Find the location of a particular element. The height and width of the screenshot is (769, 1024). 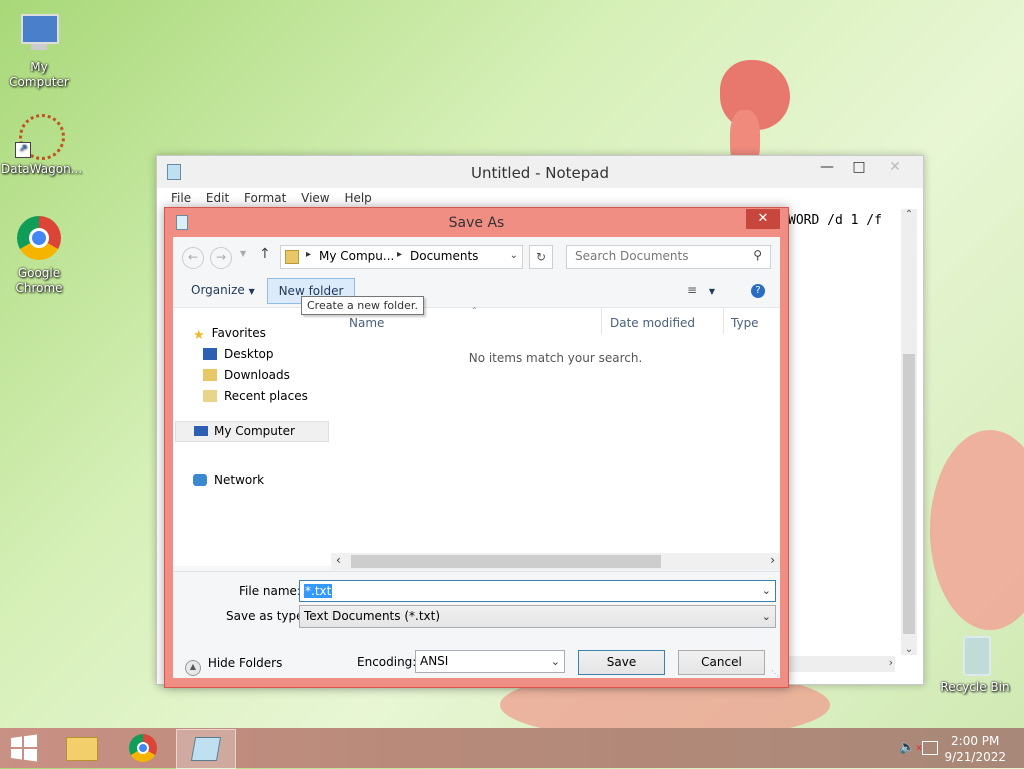

desktop-icon-recycle-bin: Recycle Bin is located at coordinates (975, 662).